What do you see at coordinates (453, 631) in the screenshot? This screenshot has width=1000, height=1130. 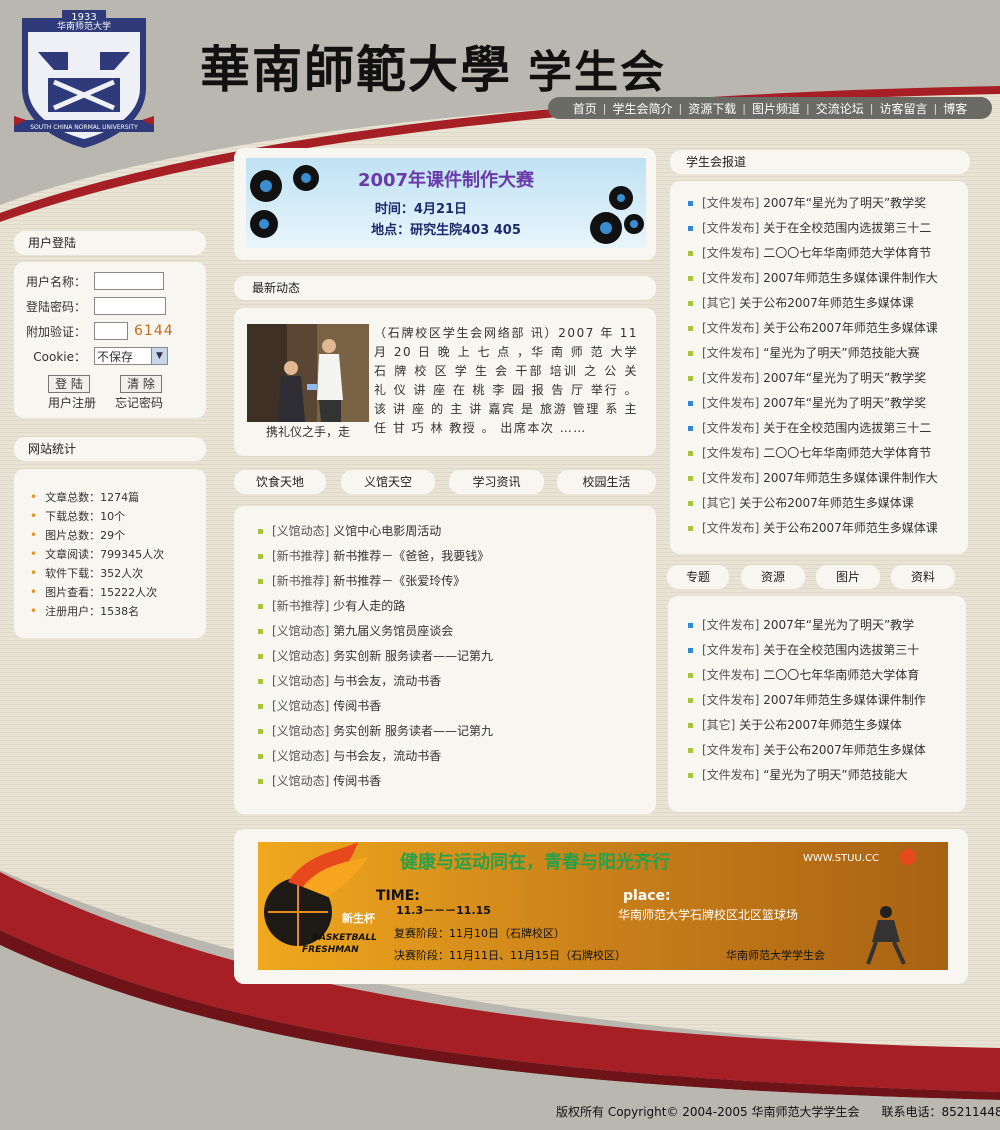 I see `list-item: [义馆动态] 第九届义务馆员座谈会` at bounding box center [453, 631].